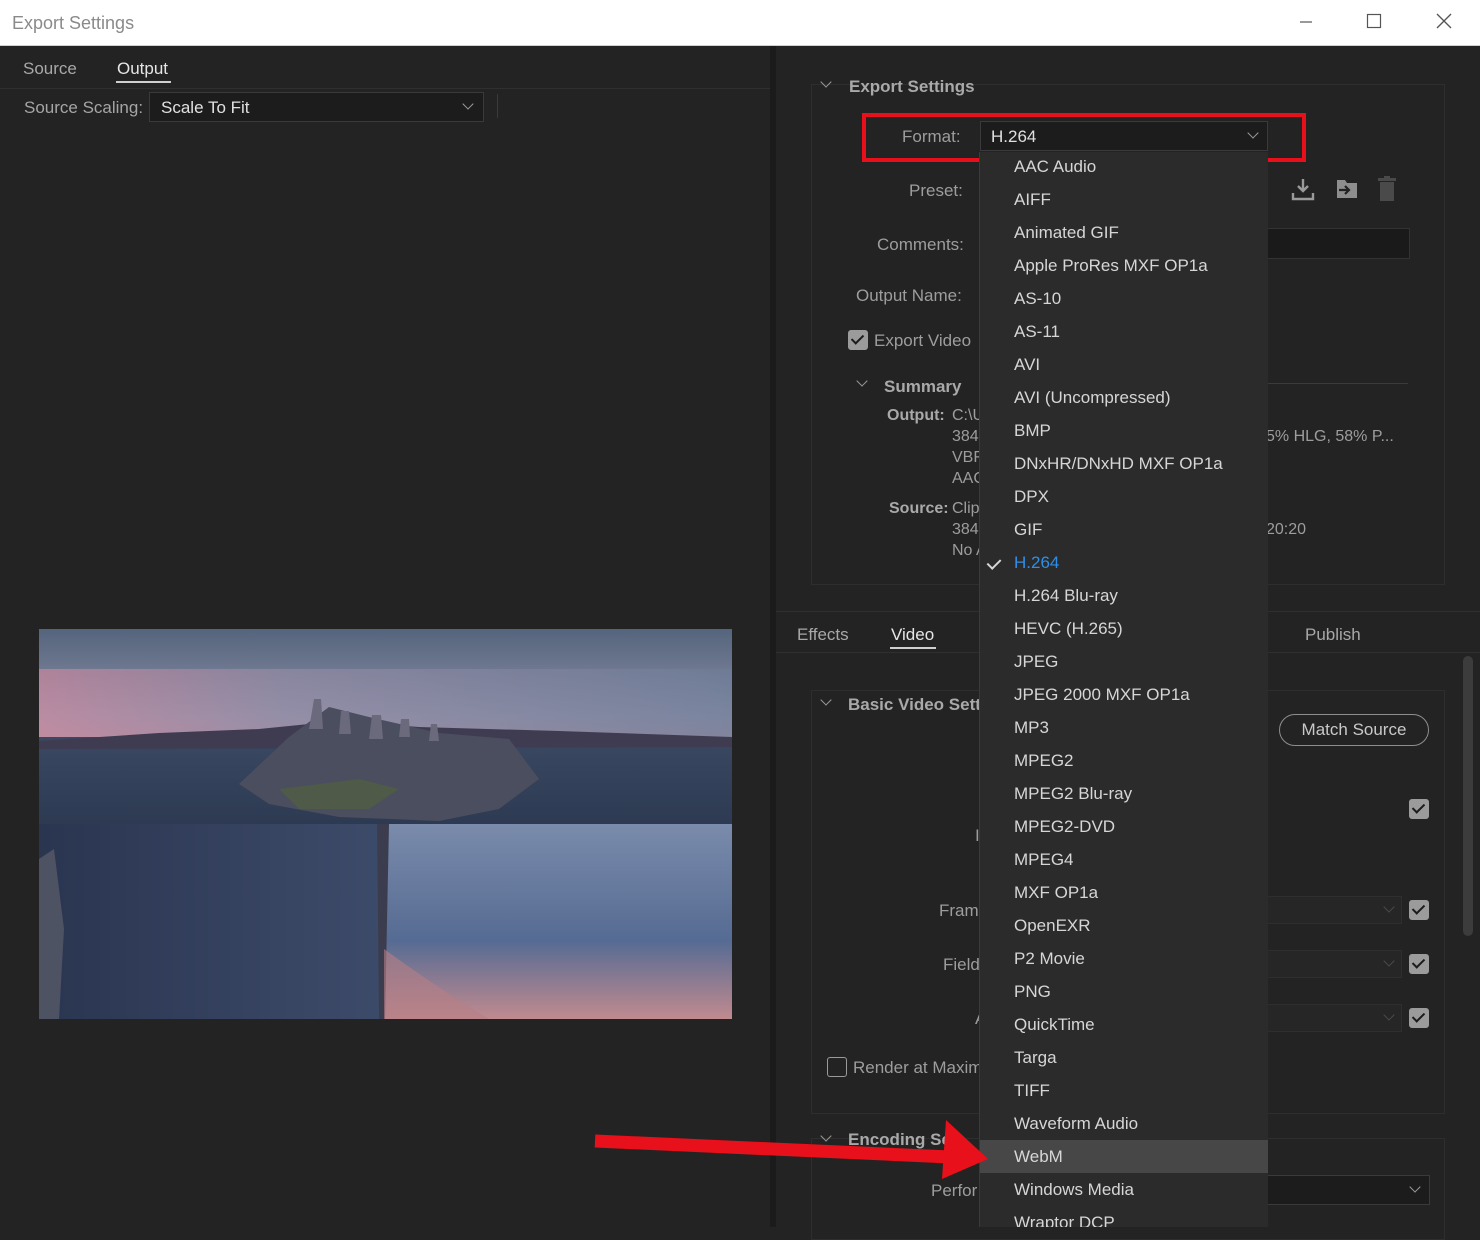 This screenshot has width=1480, height=1240. I want to click on source-line-1: Clip, so click(966, 508).